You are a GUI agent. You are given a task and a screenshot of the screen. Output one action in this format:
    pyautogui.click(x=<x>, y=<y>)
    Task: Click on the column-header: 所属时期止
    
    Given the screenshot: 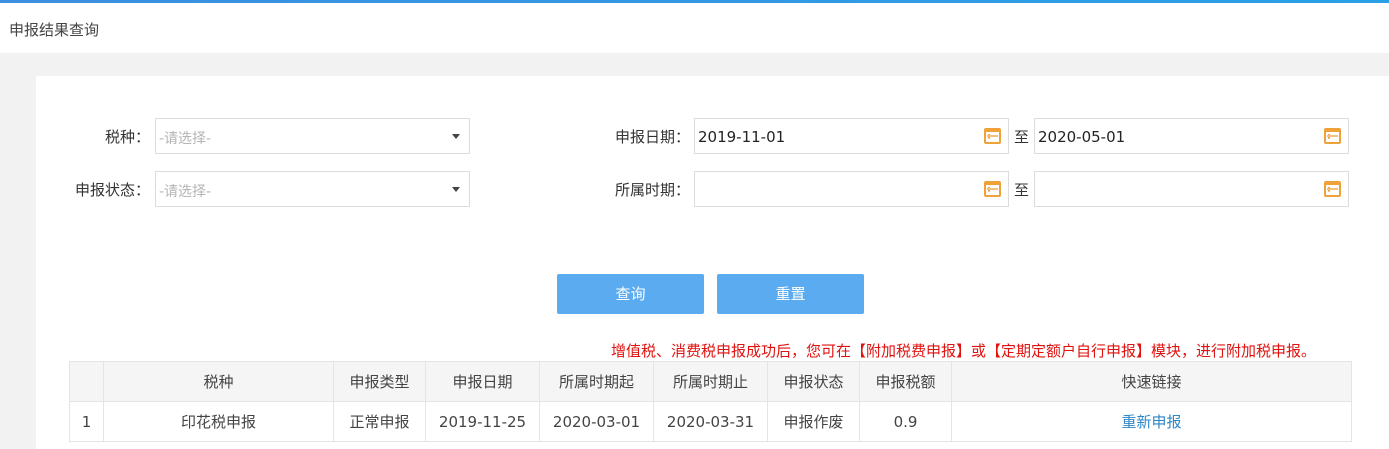 What is the action you would take?
    pyautogui.click(x=710, y=381)
    